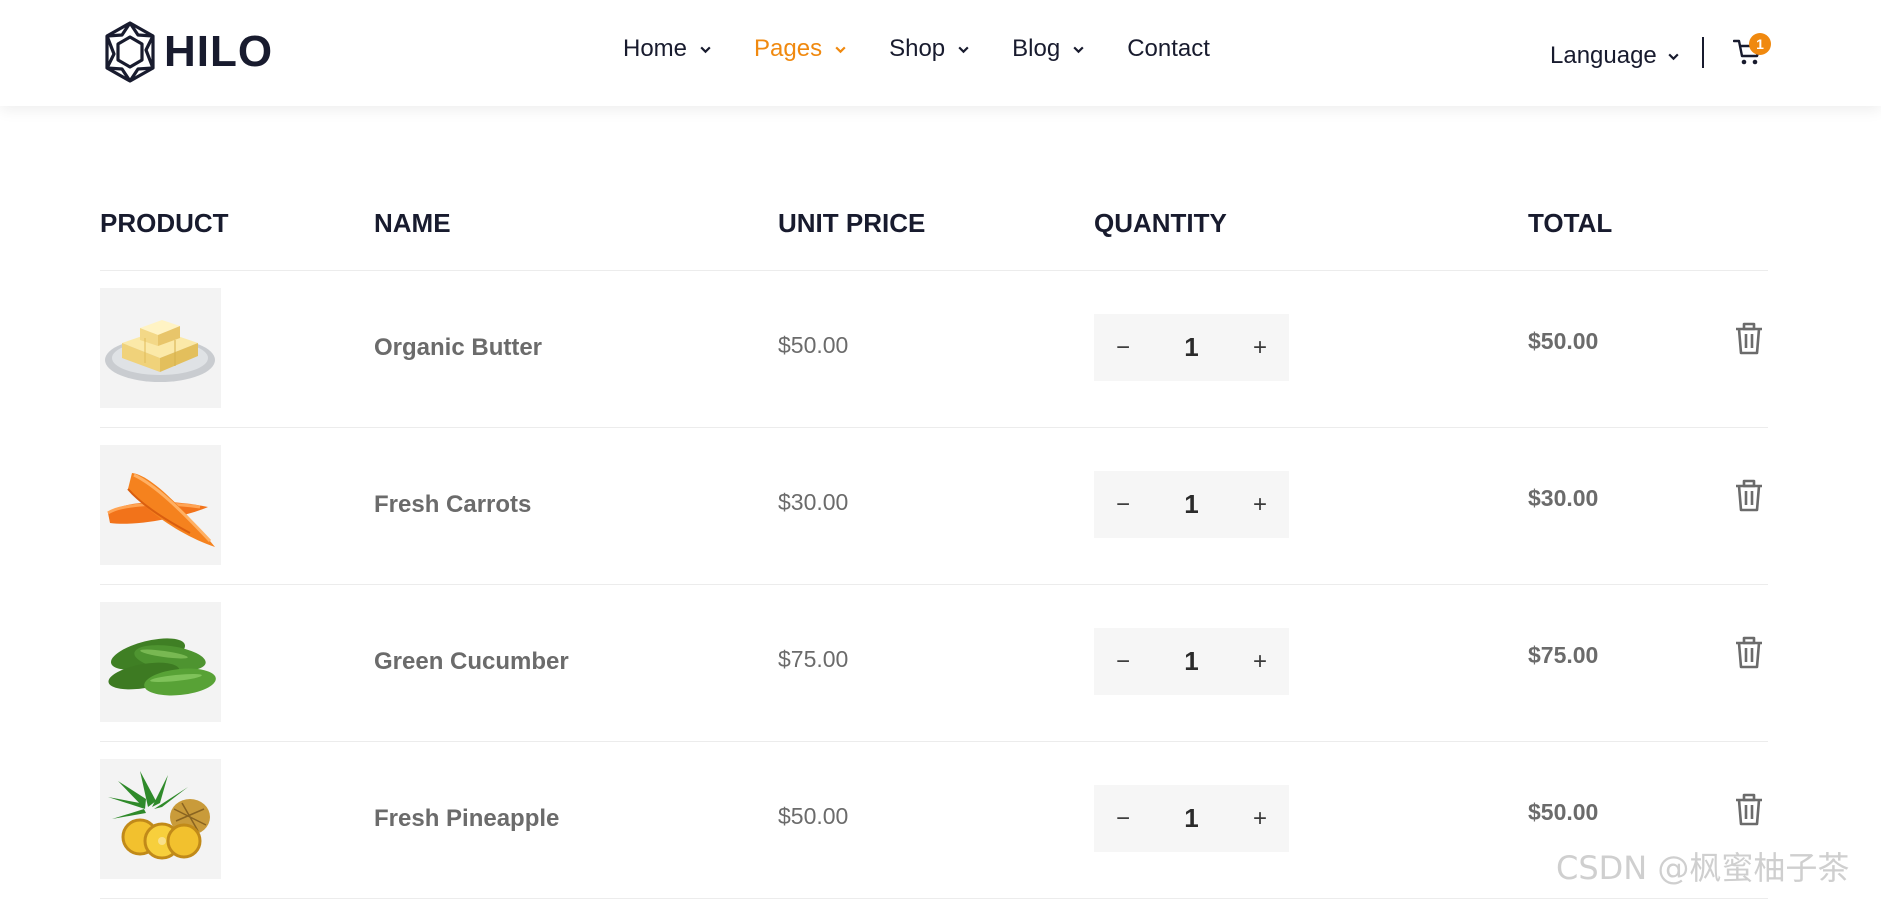  Describe the element at coordinates (655, 48) in the screenshot. I see `nav-item-label: Home` at that location.